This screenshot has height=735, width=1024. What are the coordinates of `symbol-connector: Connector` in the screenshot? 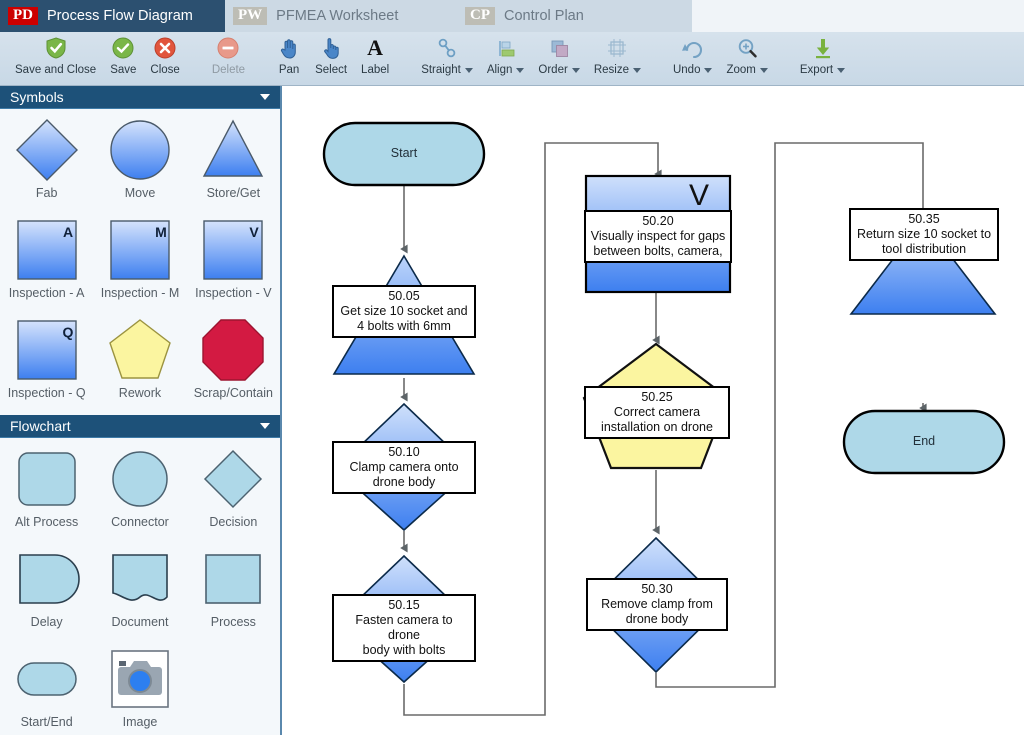 It's located at (139, 494).